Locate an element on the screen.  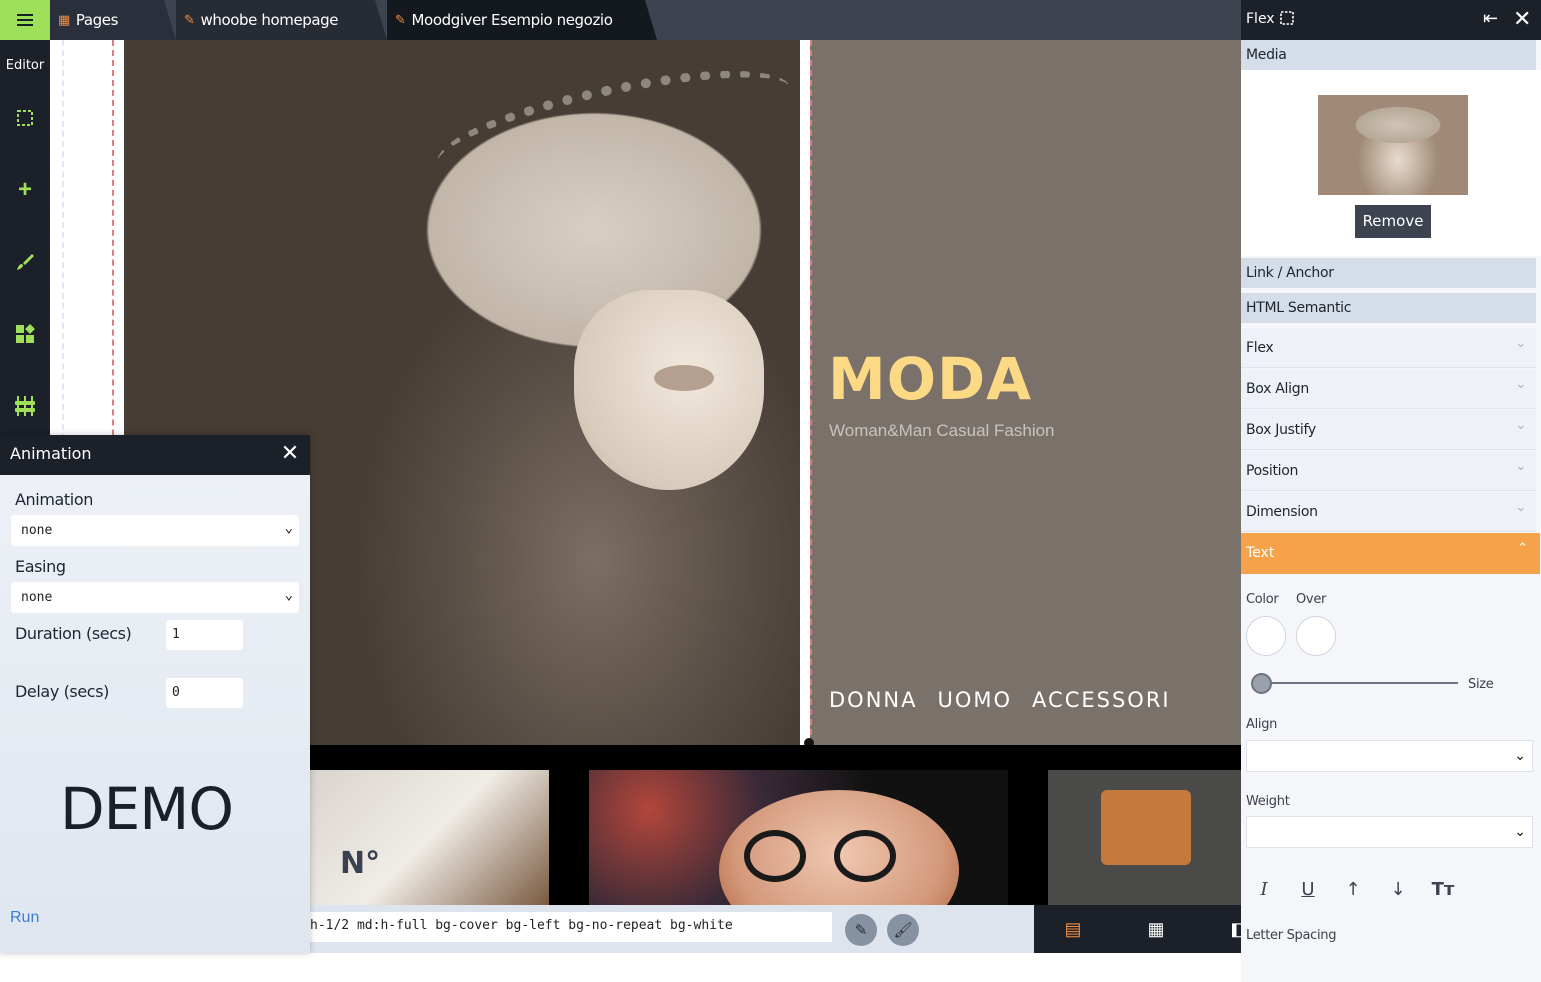
easing-select-value: none is located at coordinates (37, 597).